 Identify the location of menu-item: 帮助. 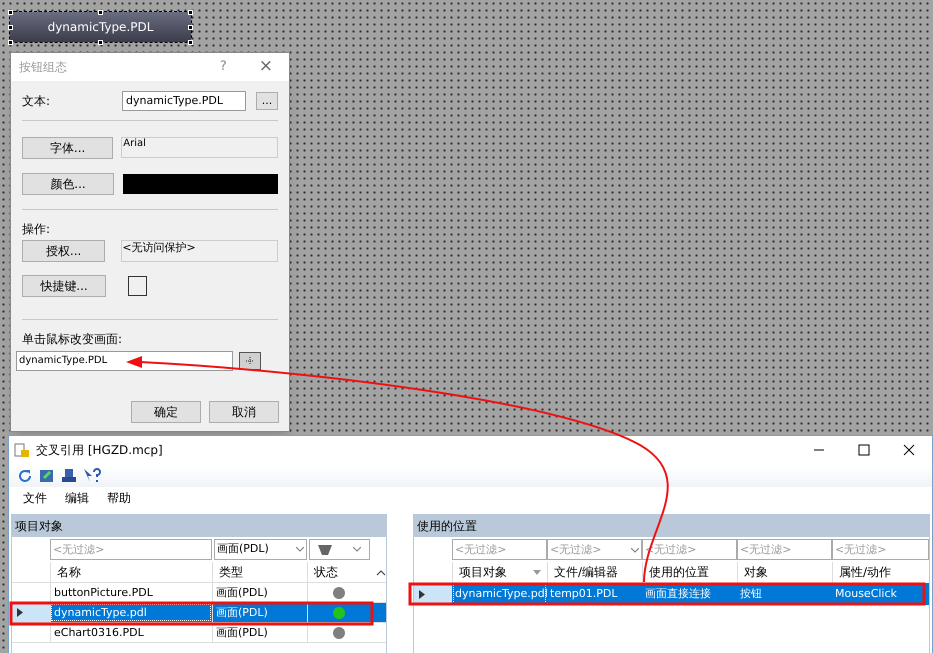
(119, 498).